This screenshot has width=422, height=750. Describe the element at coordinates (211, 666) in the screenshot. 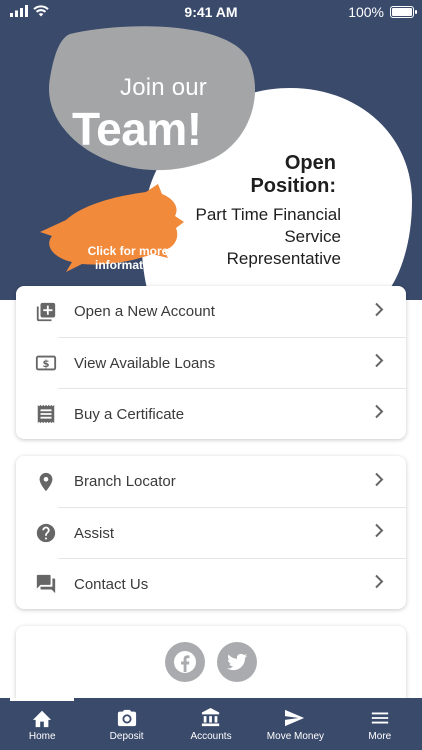

I see `social-card` at that location.